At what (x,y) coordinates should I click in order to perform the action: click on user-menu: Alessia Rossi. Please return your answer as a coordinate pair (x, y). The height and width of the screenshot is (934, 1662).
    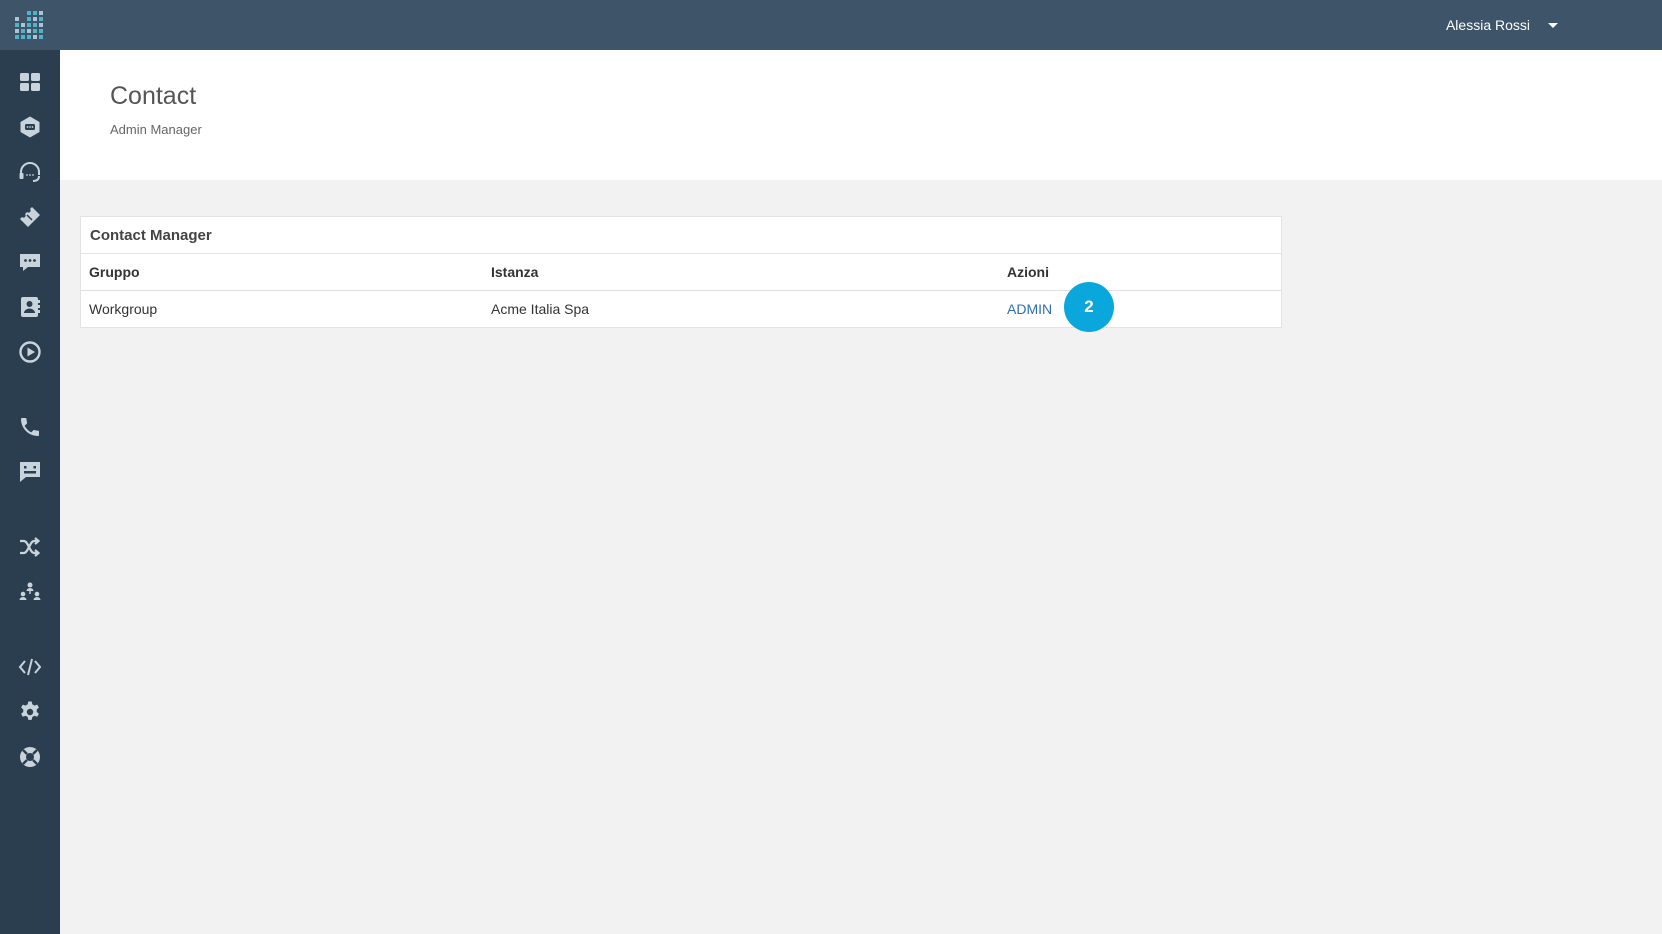
    Looking at the image, I should click on (1502, 25).